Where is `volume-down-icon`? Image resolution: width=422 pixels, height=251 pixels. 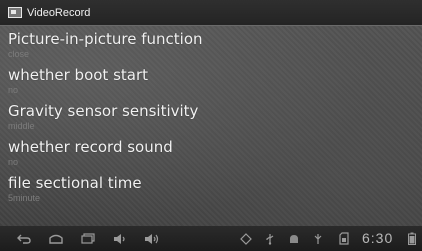 volume-down-icon is located at coordinates (120, 238).